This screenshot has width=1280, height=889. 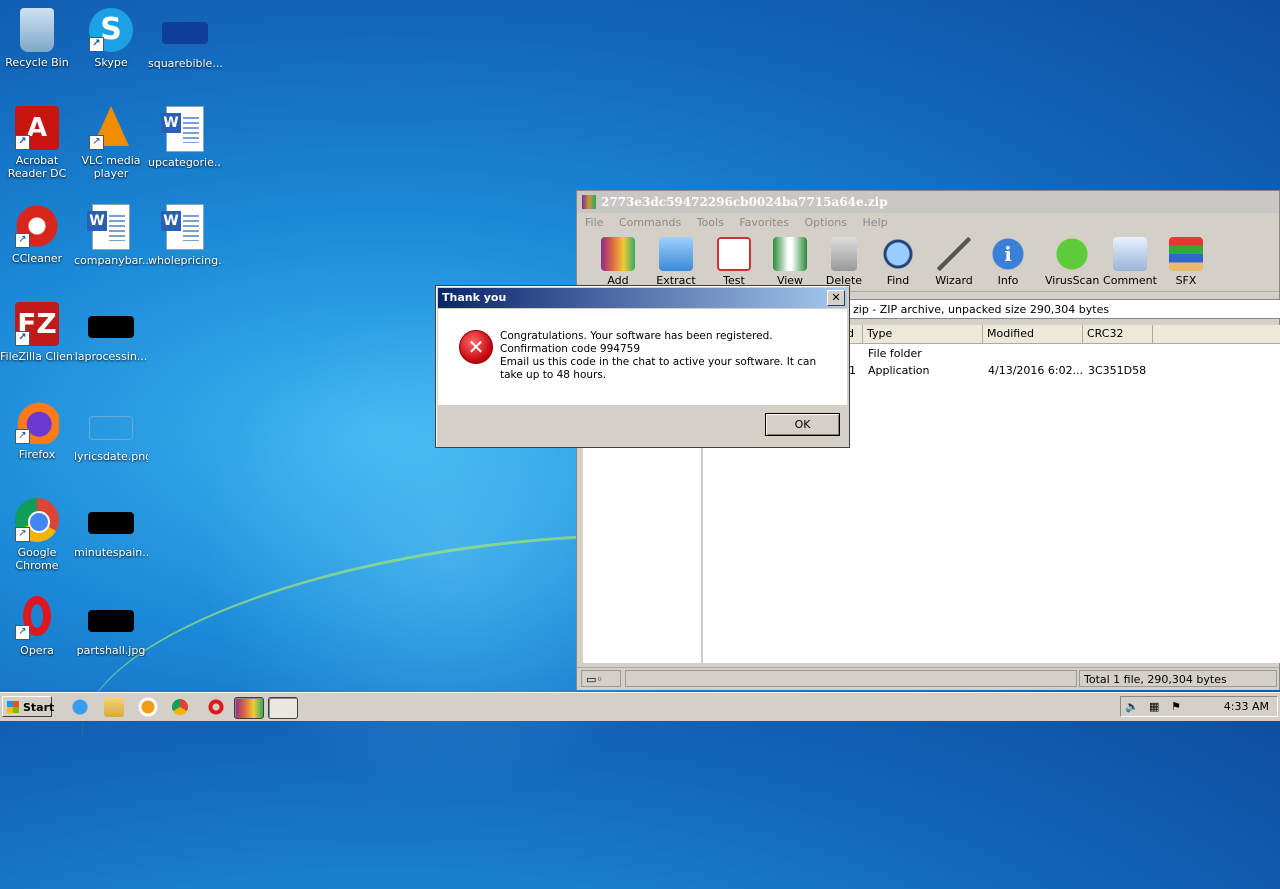 I want to click on add-icon, so click(x=618, y=254).